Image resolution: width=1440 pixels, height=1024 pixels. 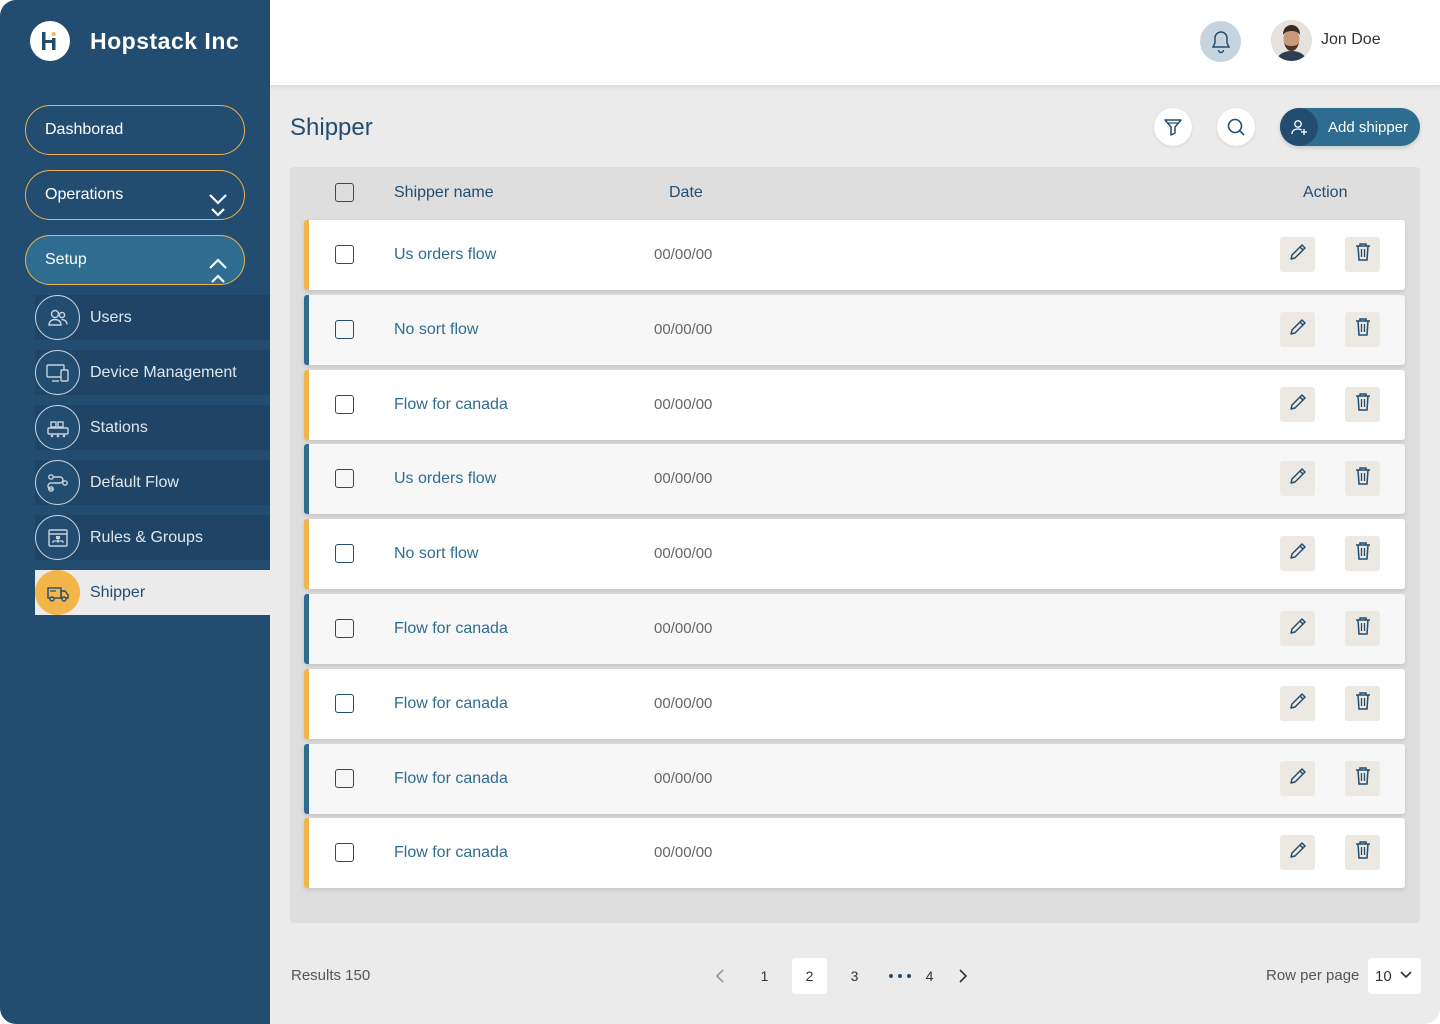 I want to click on page-3: 3, so click(x=854, y=976).